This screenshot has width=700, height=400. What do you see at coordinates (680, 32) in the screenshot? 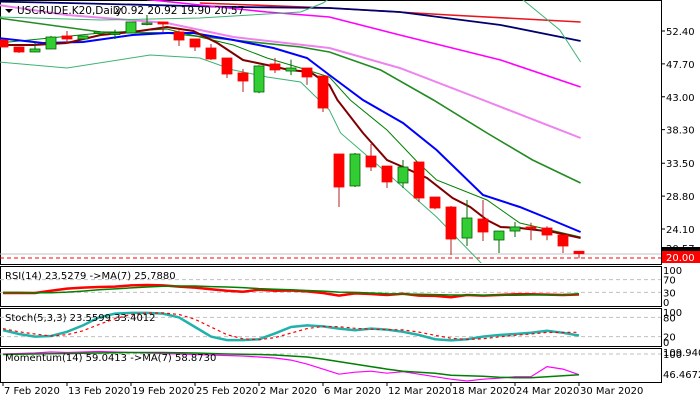
I see `price-axis-label: 52.40` at bounding box center [680, 32].